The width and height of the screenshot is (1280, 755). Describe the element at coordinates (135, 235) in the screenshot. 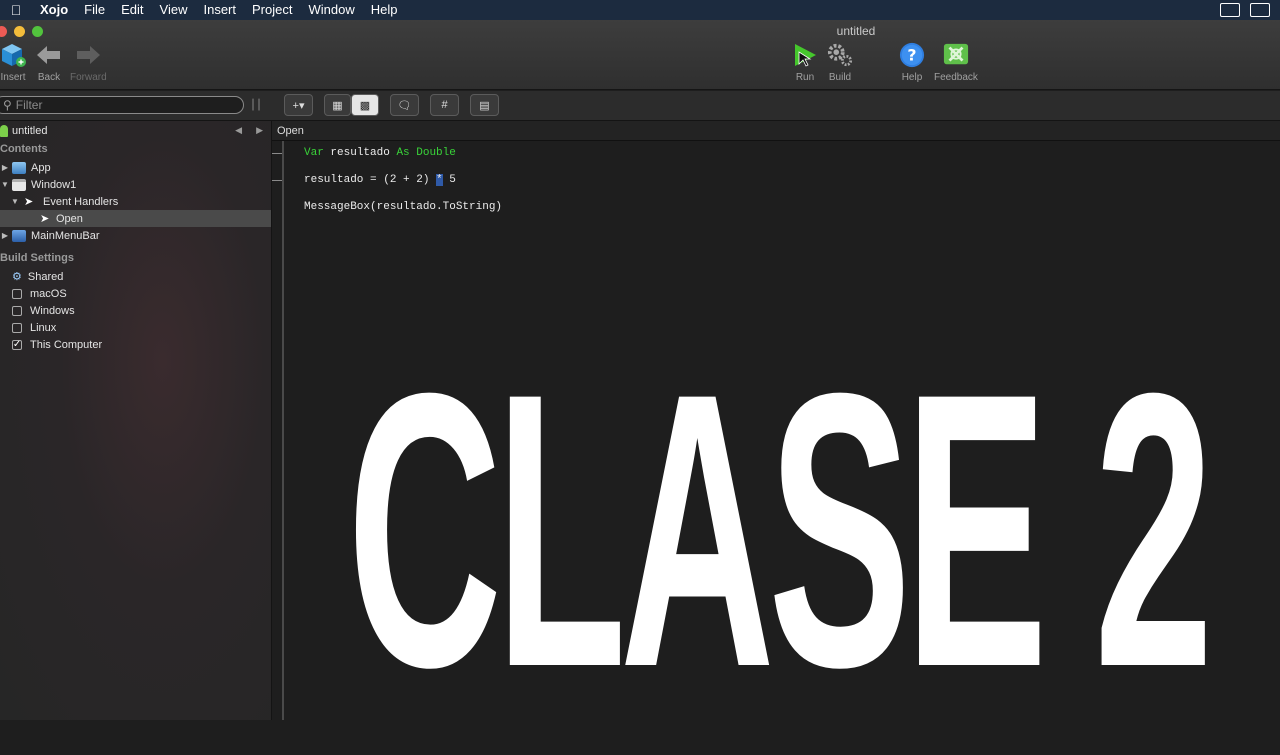

I see `tree-item-mainmenubar: ▶ MainMenuBar` at that location.